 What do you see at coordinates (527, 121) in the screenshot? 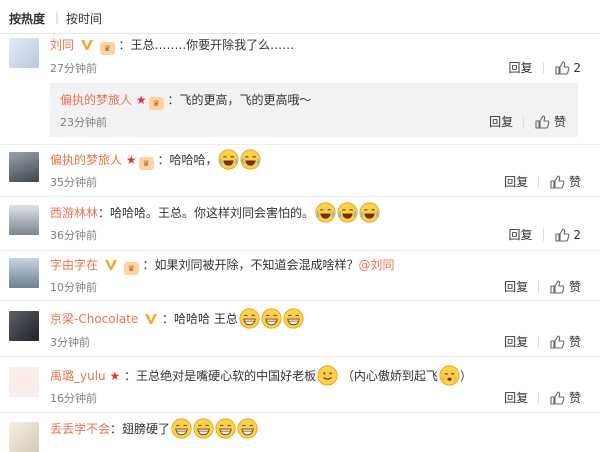
I see `reply-actions: 回复 赞` at bounding box center [527, 121].